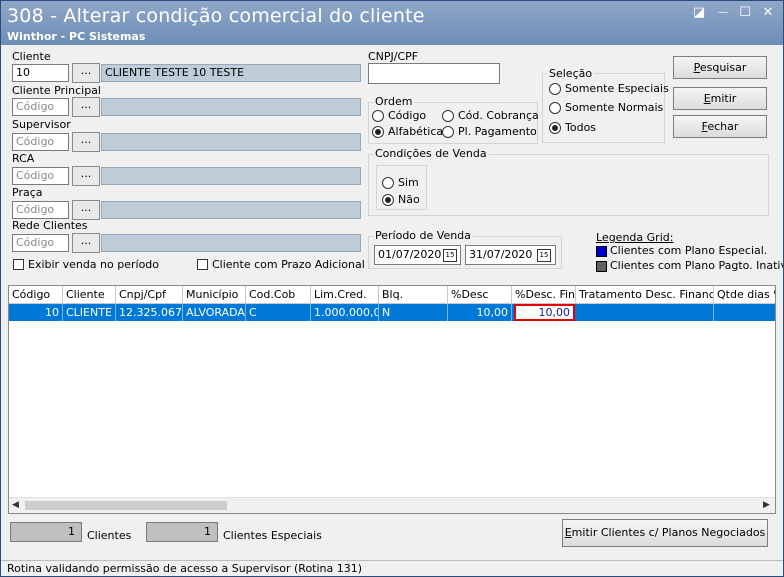 The height and width of the screenshot is (577, 784). I want to click on scroll-right-icon: ▶, so click(766, 505).